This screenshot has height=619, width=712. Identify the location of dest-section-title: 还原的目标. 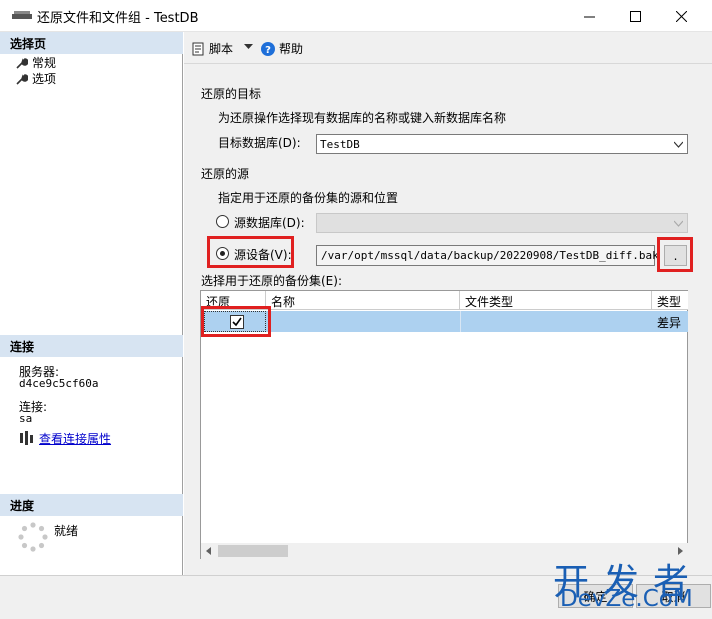
(231, 94).